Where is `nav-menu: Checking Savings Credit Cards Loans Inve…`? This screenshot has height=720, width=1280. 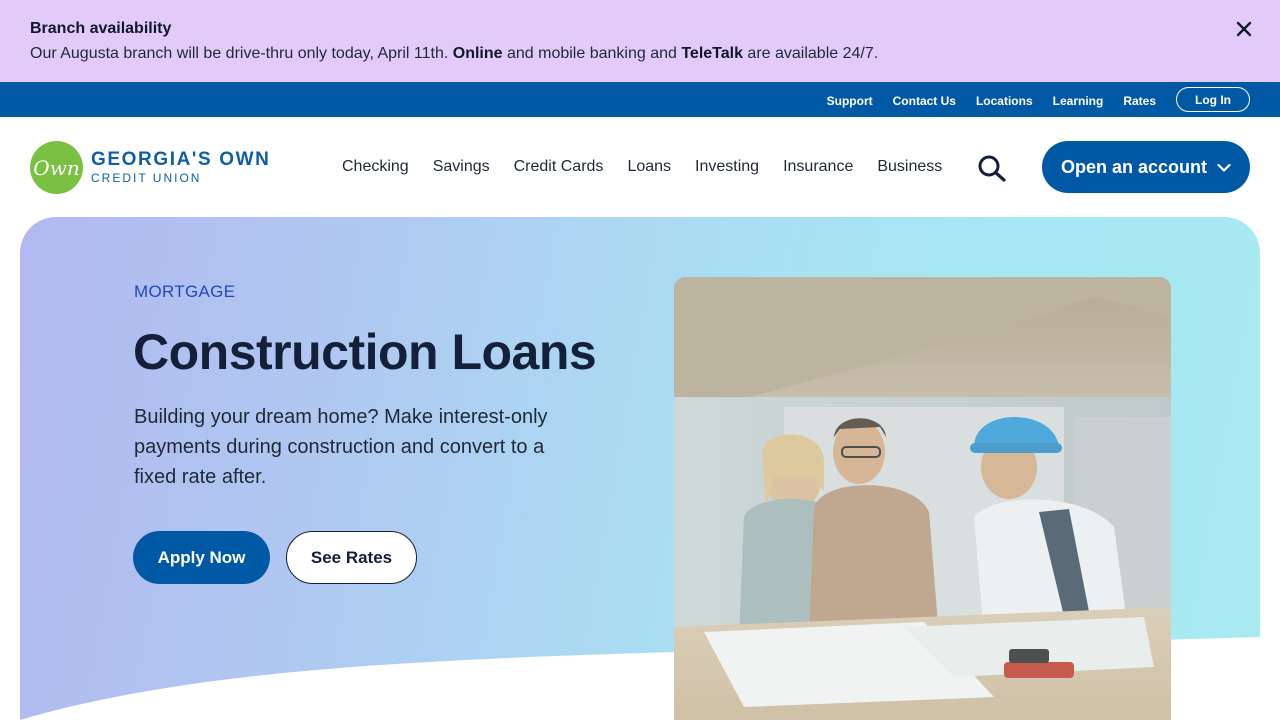 nav-menu: Checking Savings Credit Cards Loans Inve… is located at coordinates (654, 167).